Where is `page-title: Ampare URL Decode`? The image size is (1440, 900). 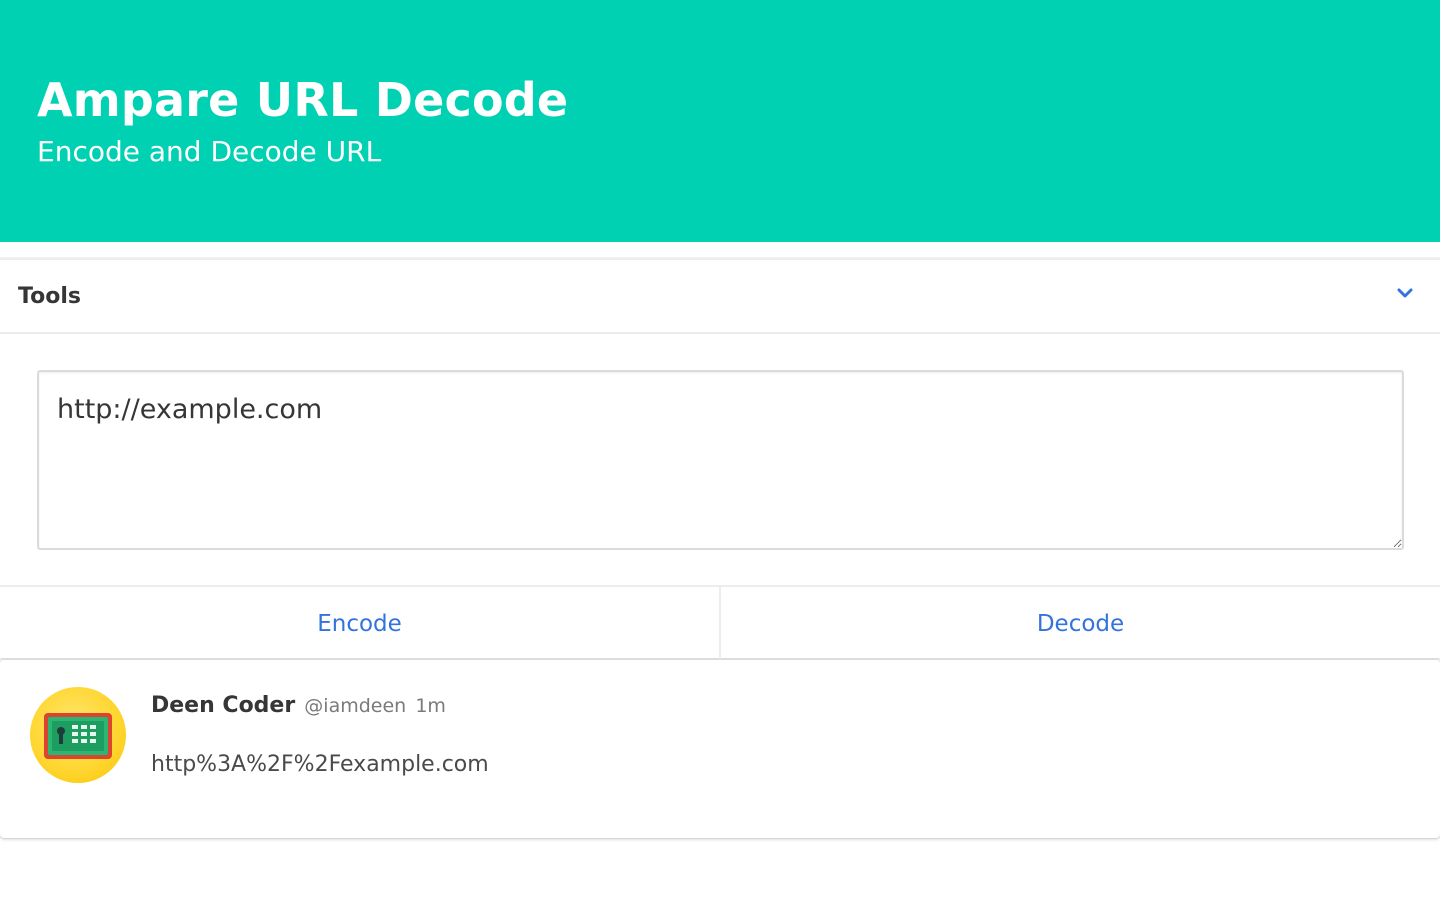 page-title: Ampare URL Decode is located at coordinates (303, 100).